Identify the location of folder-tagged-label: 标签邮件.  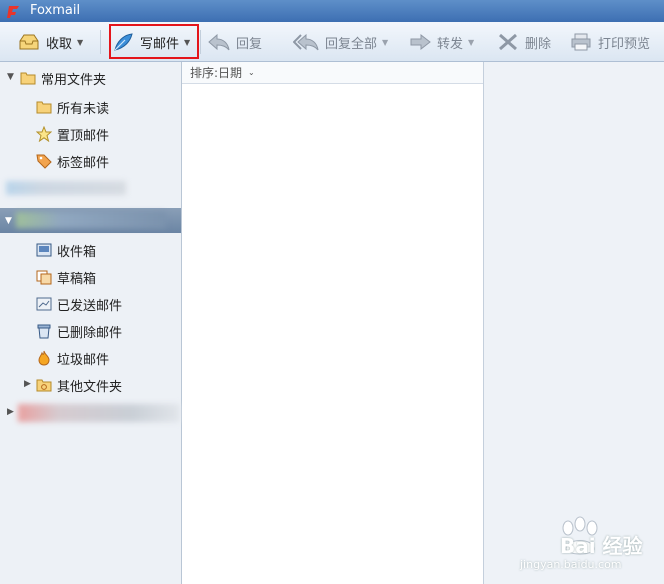
(83, 163).